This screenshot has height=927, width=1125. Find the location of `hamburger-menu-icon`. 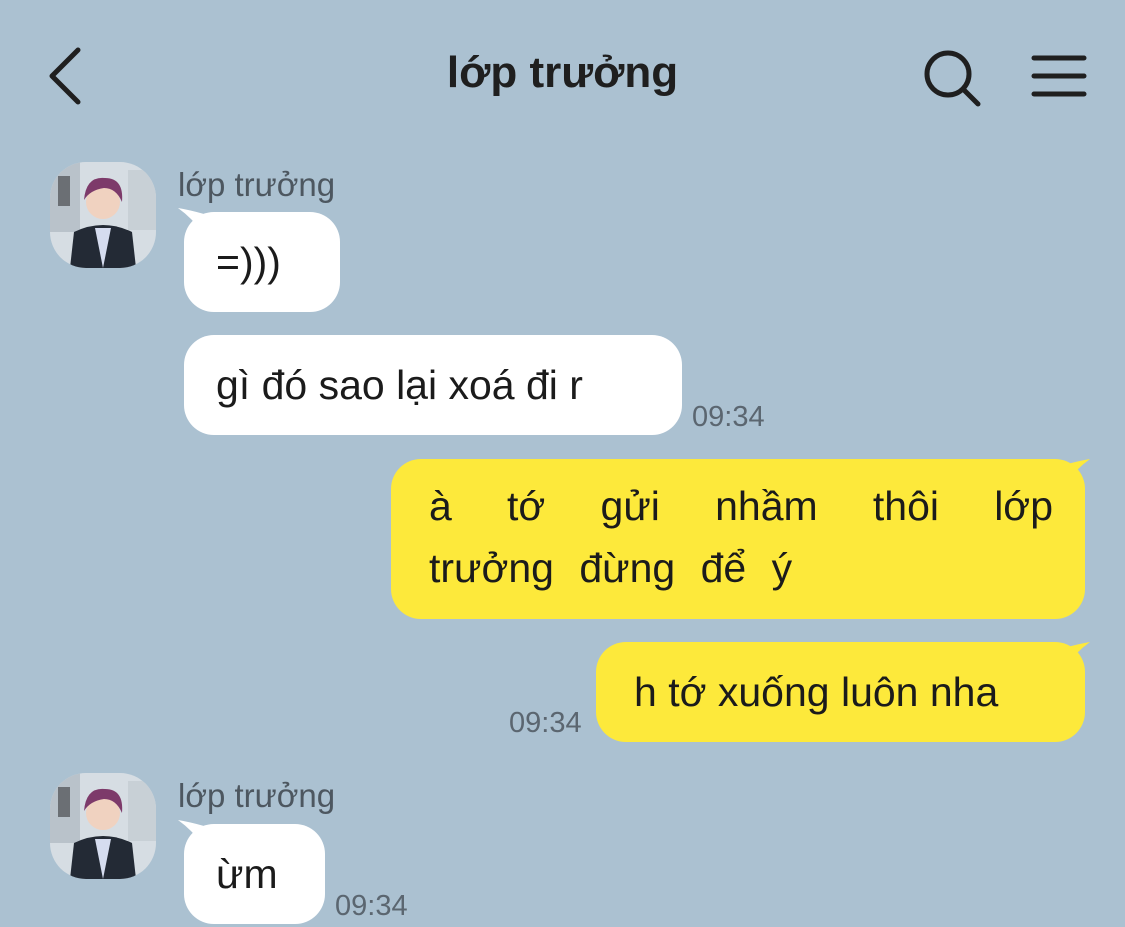

hamburger-menu-icon is located at coordinates (1059, 76).